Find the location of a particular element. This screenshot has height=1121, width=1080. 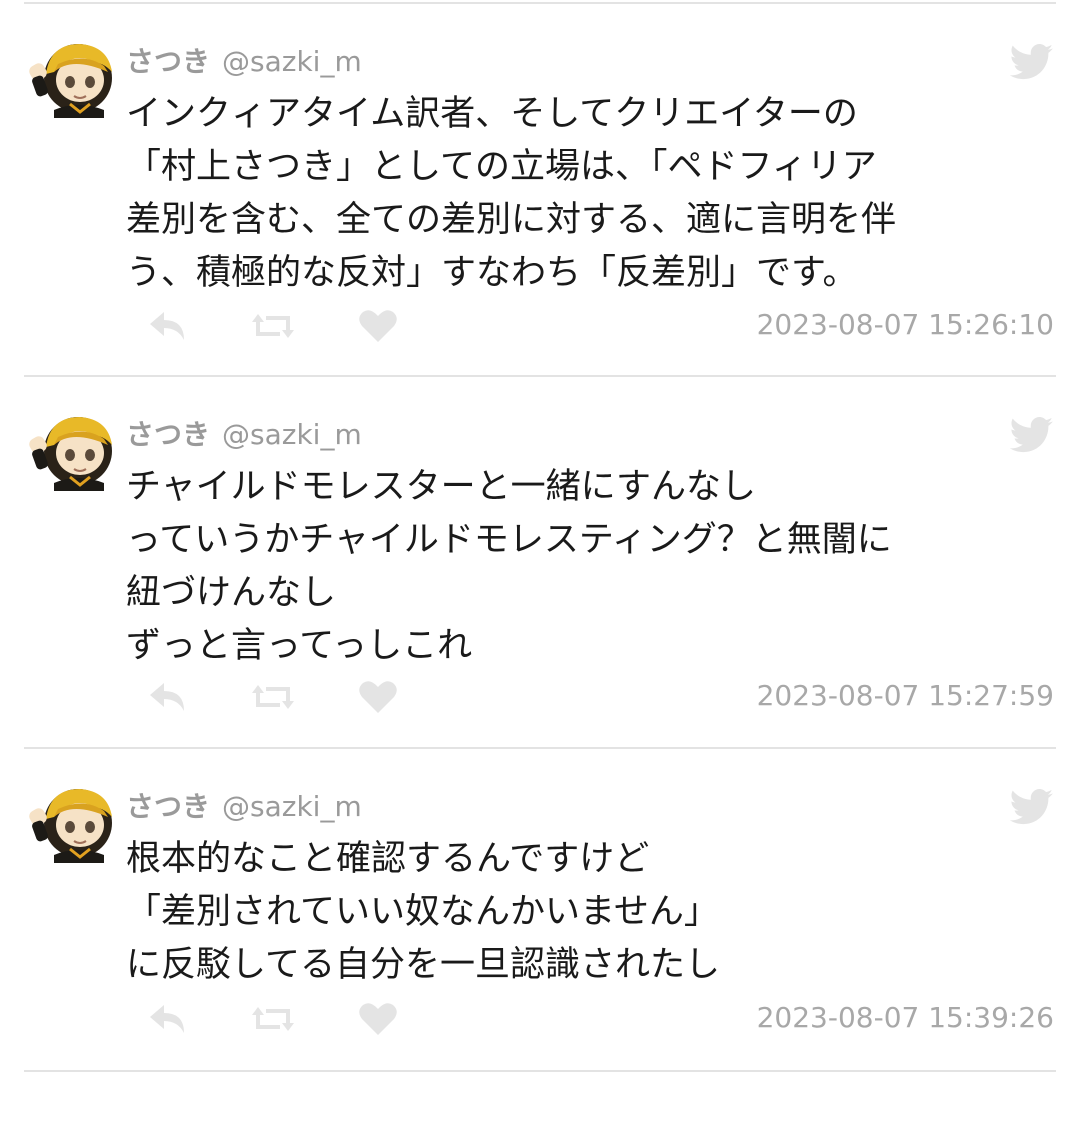

tweet-timestamp: 2023-08-07 15:39:26 is located at coordinates (905, 1017).